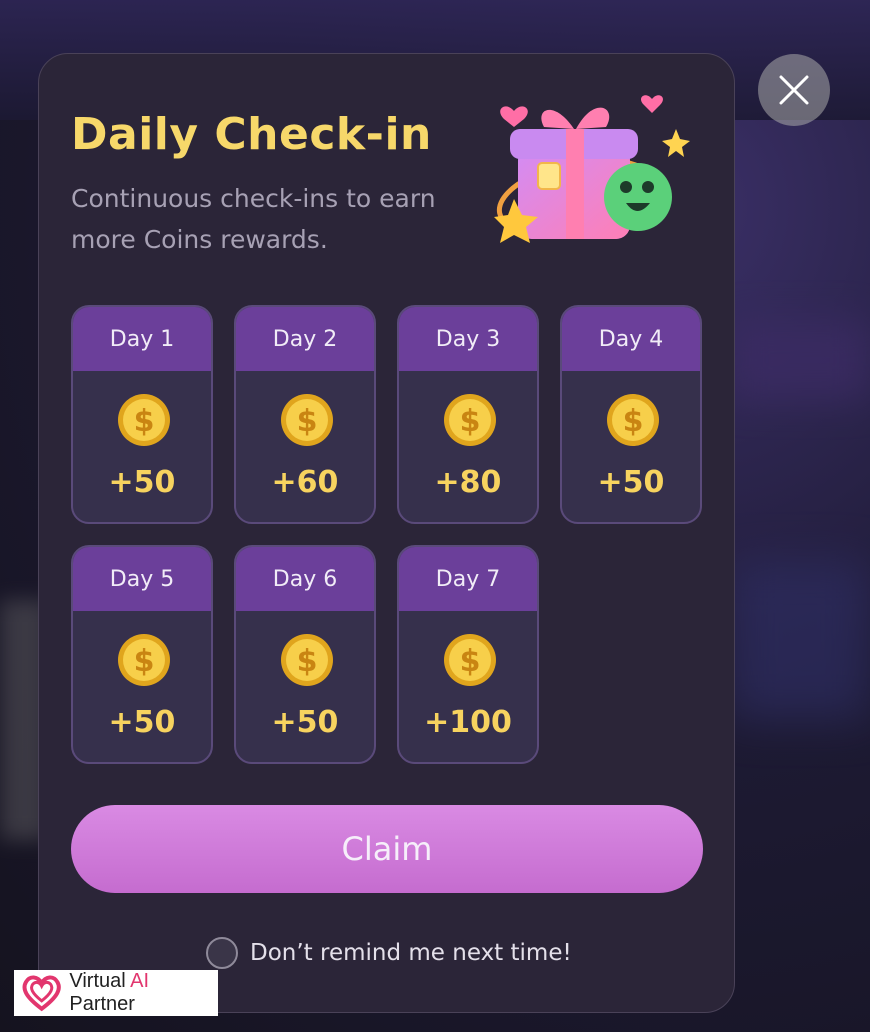 This screenshot has height=1032, width=870. Describe the element at coordinates (305, 482) in the screenshot. I see `coin-amount: +60` at that location.